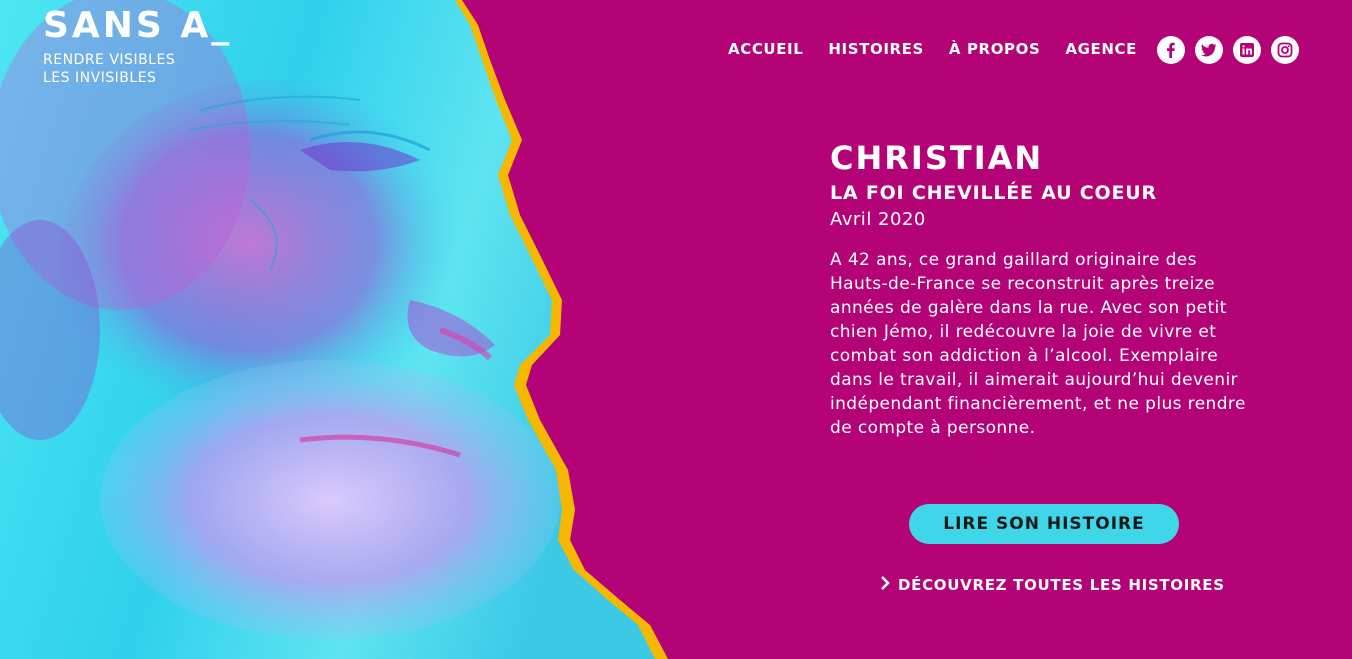  Describe the element at coordinates (1209, 50) in the screenshot. I see `twitter-icon` at that location.